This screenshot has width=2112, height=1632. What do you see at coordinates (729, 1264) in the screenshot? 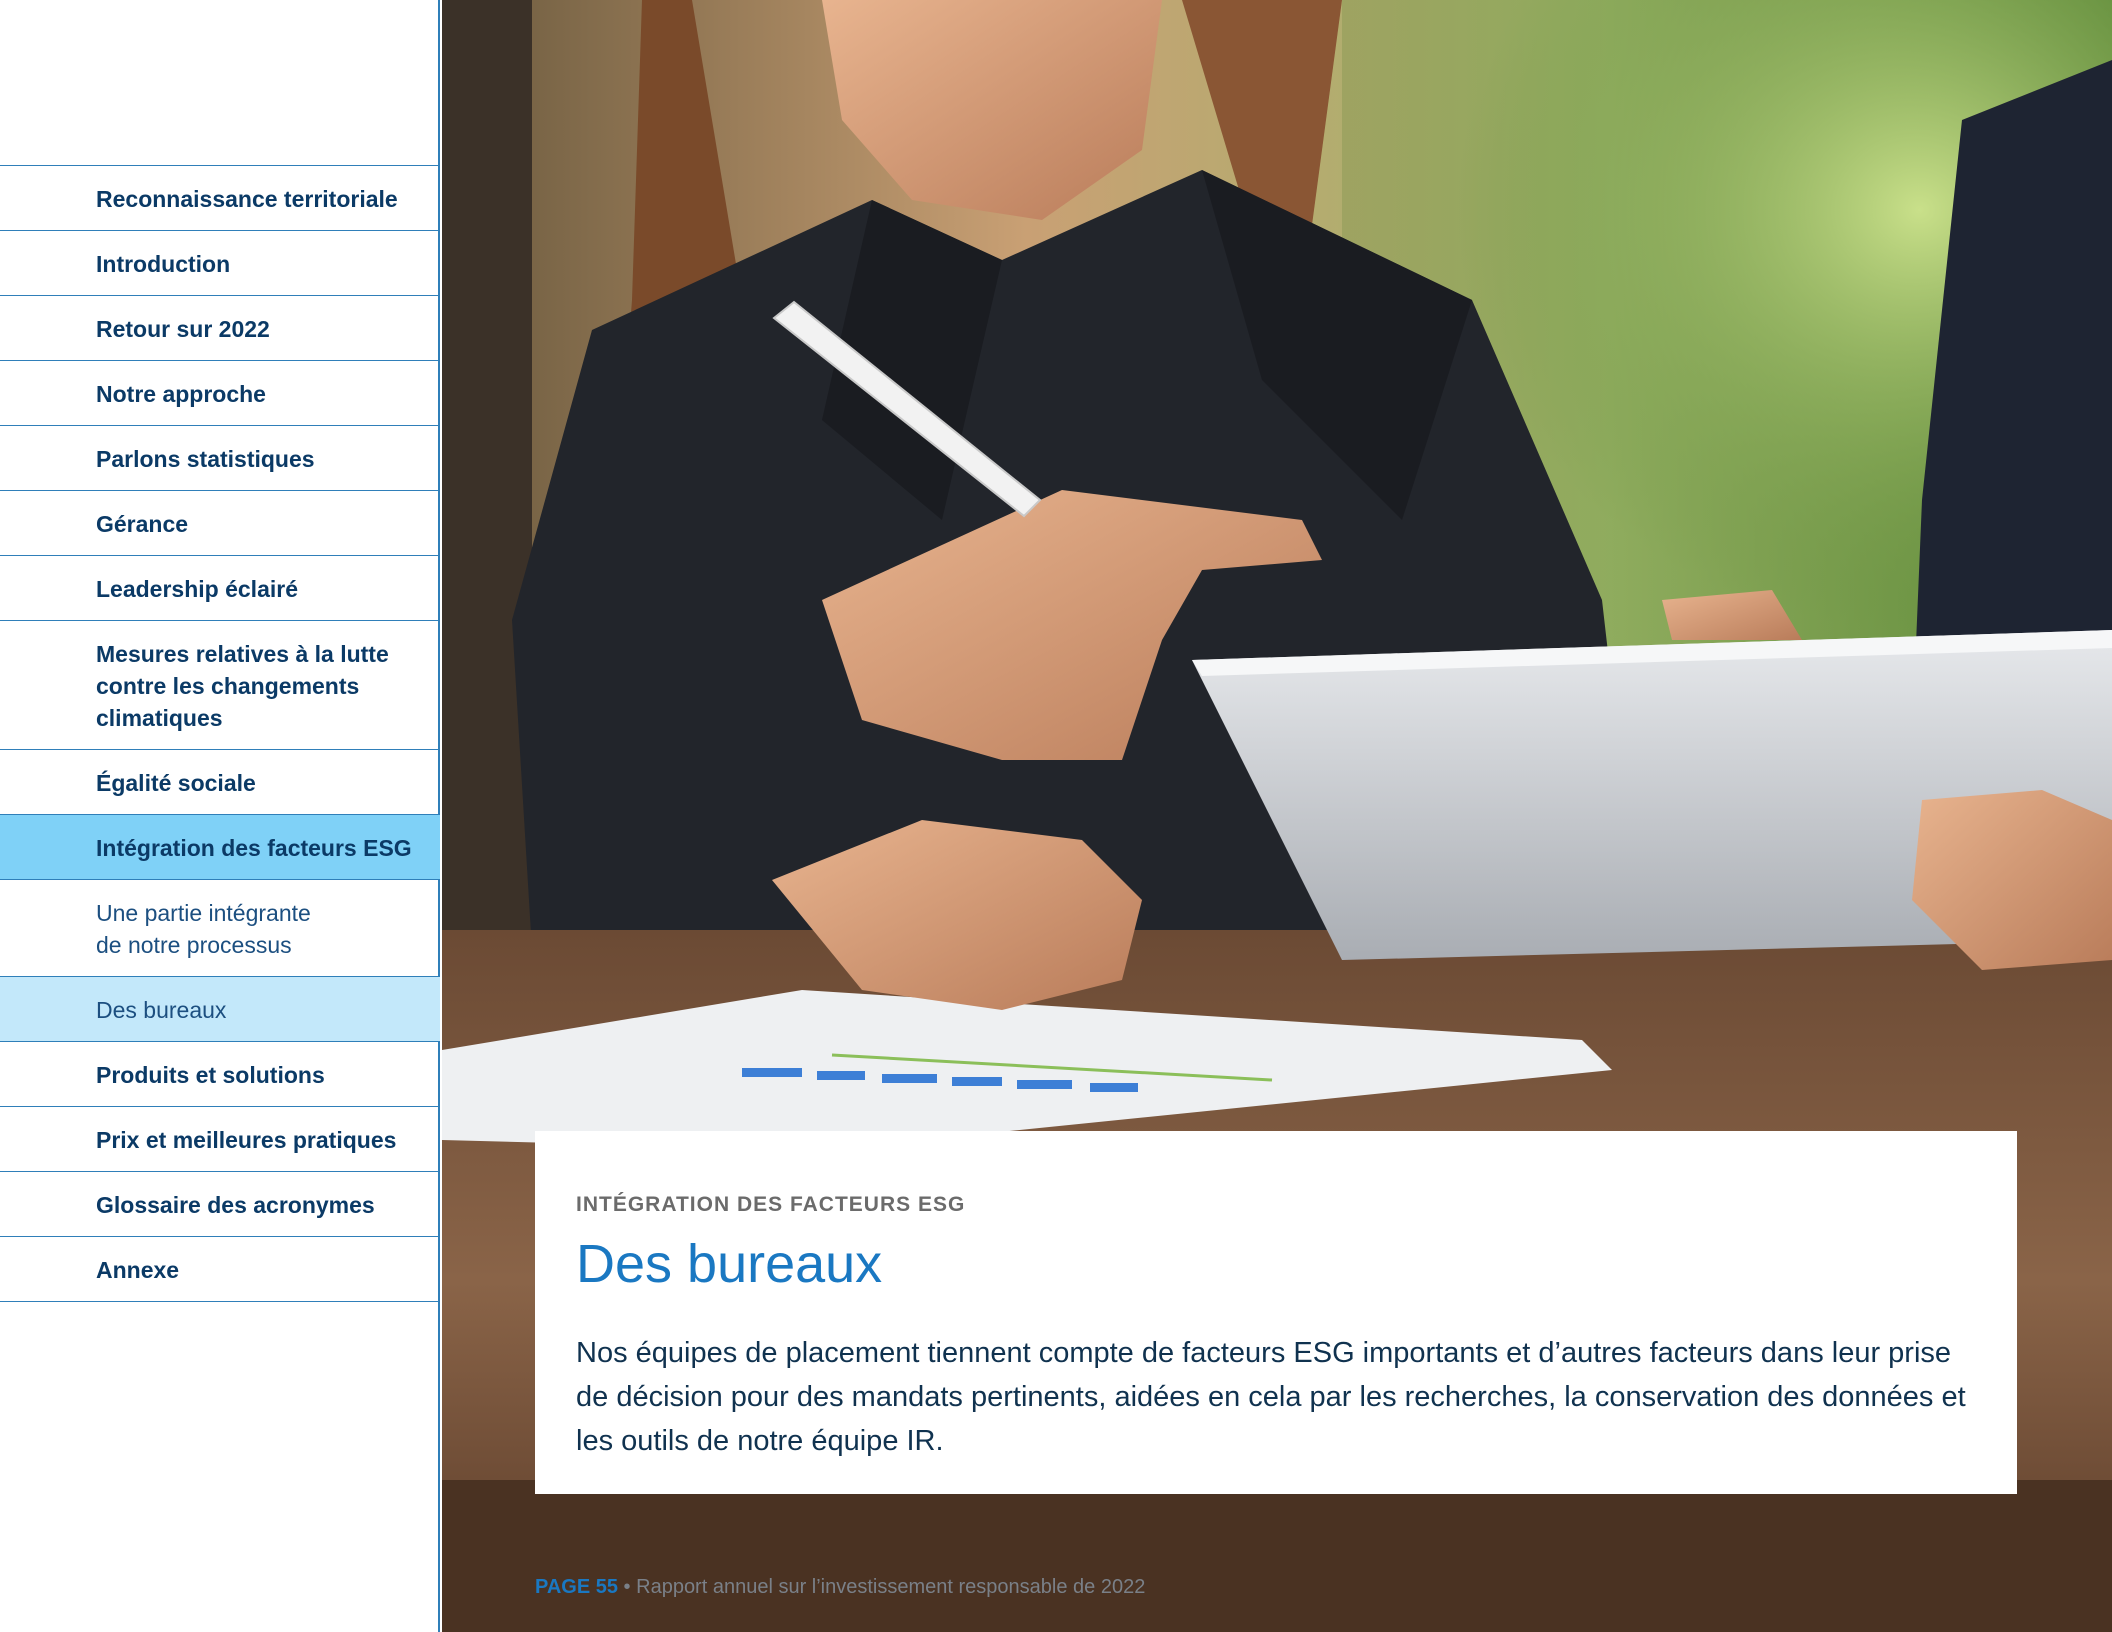
I see `page-title: Des bureaux` at bounding box center [729, 1264].